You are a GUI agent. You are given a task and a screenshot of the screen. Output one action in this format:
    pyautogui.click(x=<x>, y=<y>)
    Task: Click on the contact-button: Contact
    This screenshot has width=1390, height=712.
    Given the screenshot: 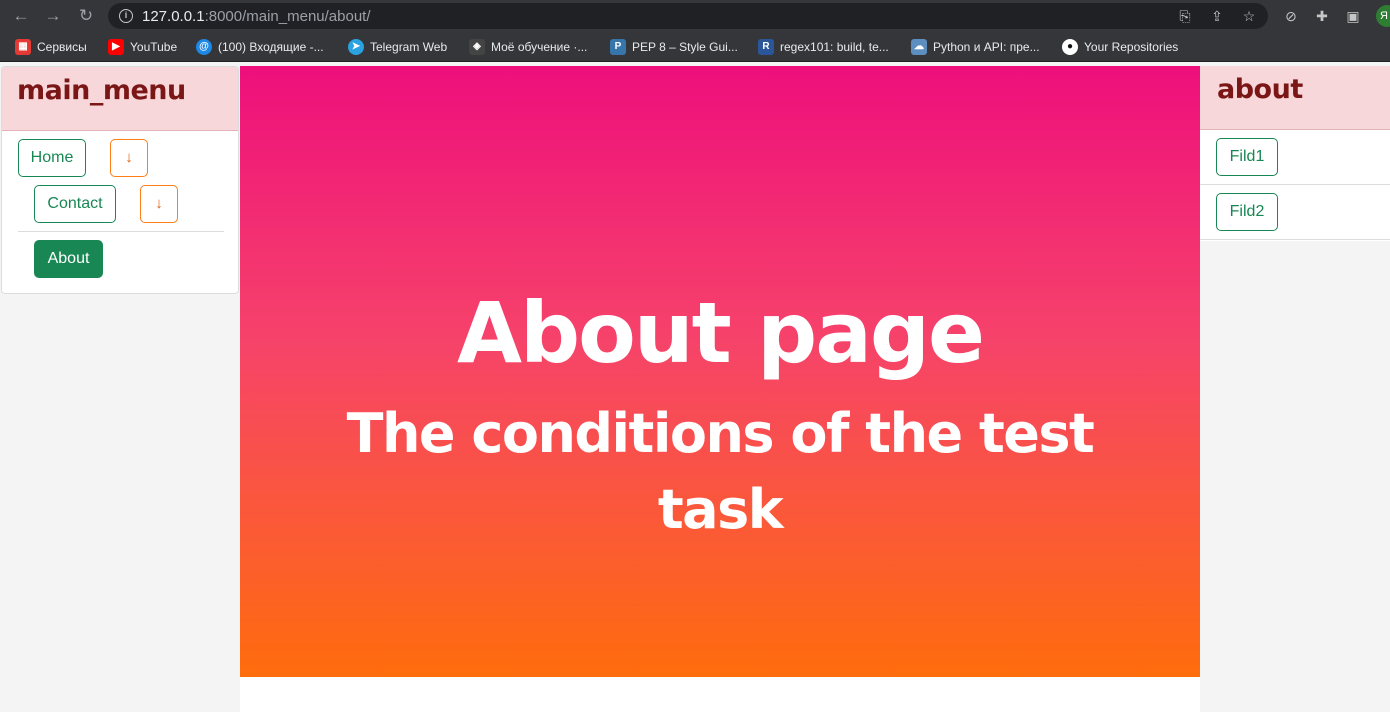 What is the action you would take?
    pyautogui.click(x=75, y=204)
    